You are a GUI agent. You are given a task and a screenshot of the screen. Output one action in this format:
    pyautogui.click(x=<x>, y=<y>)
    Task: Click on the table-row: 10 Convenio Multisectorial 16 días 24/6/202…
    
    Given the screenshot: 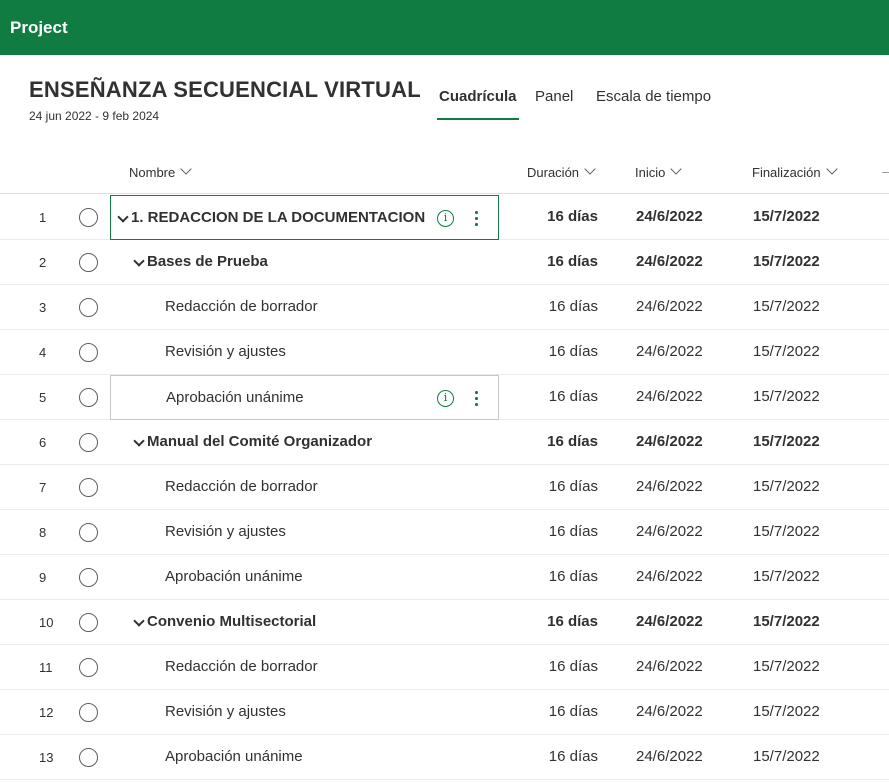 What is the action you would take?
    pyautogui.click(x=444, y=622)
    